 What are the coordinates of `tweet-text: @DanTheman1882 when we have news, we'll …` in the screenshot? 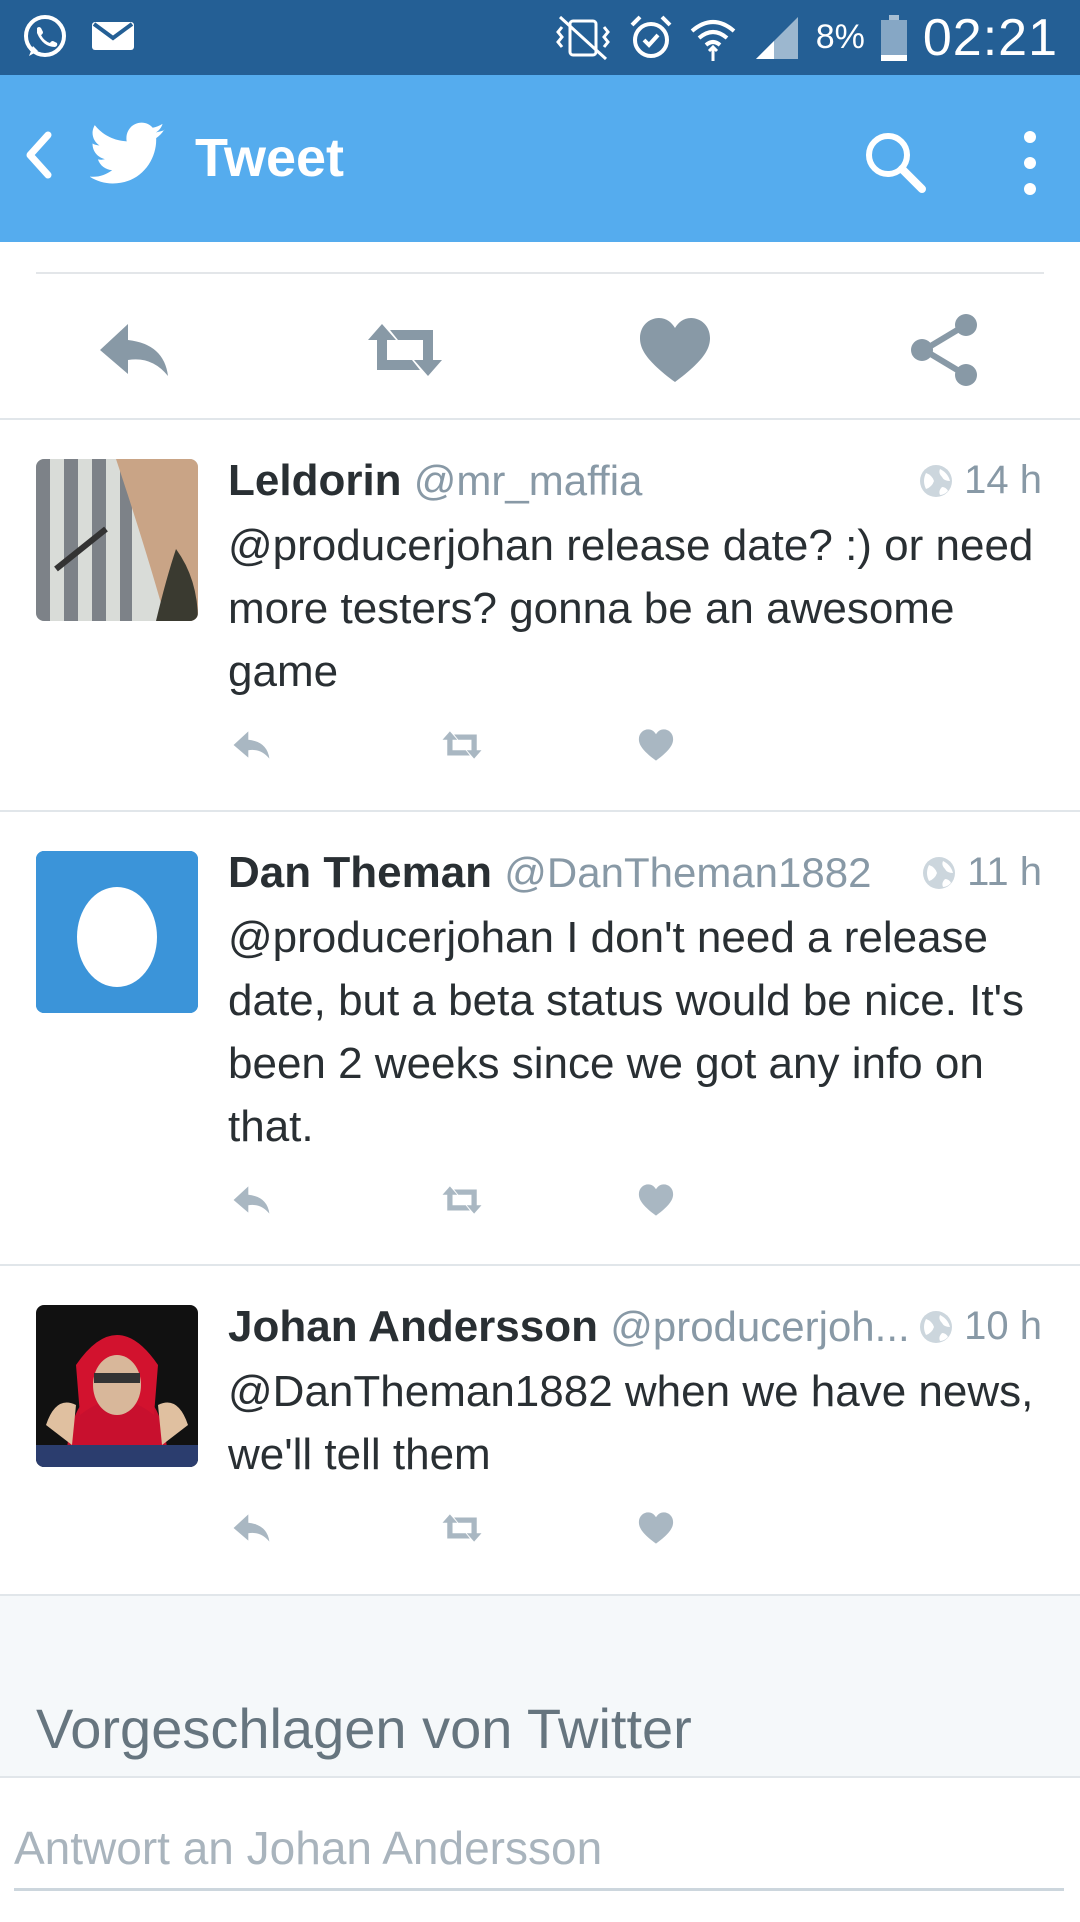 It's located at (631, 1423).